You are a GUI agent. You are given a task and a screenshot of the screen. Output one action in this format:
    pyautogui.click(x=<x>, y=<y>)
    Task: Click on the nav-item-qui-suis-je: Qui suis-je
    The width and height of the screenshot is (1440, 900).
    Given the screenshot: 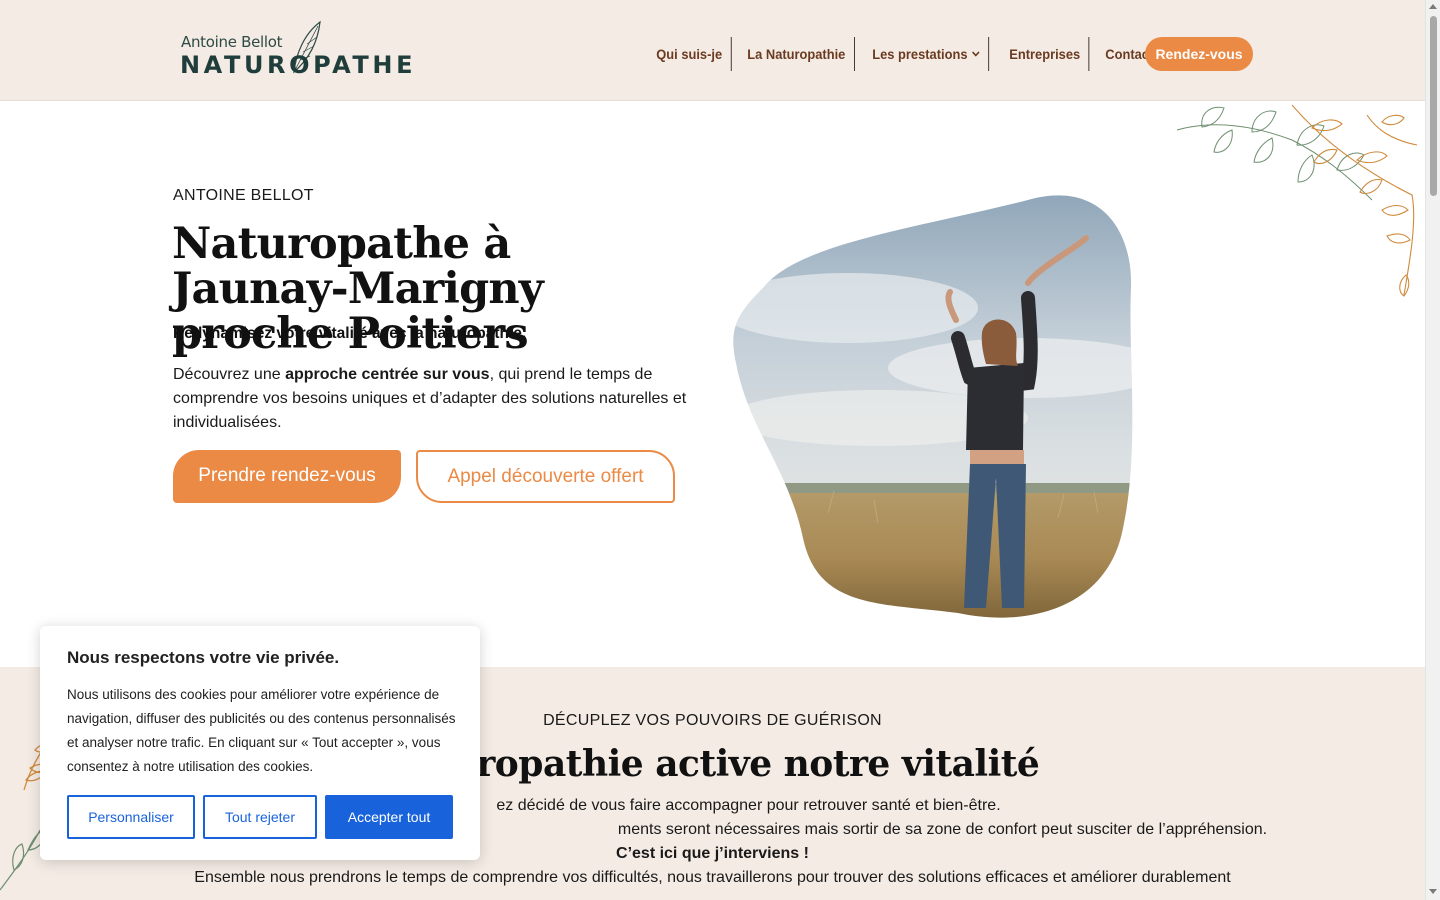 What is the action you would take?
    pyautogui.click(x=690, y=54)
    